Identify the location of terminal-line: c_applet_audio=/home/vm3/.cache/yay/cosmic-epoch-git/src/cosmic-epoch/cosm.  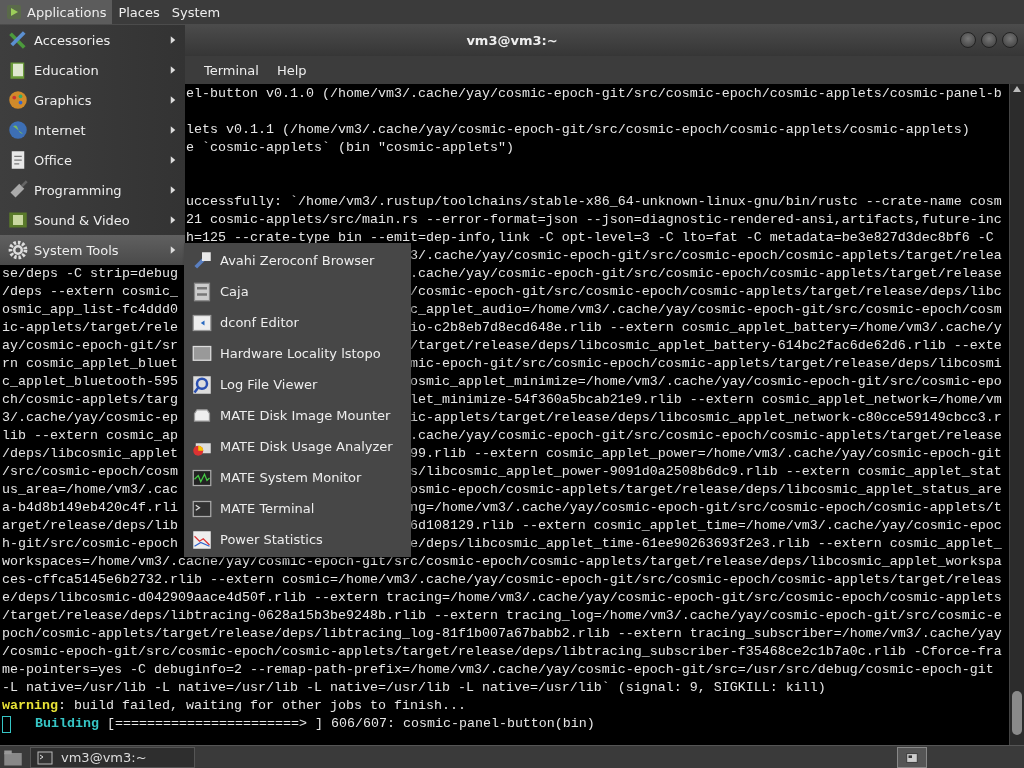
(705, 310).